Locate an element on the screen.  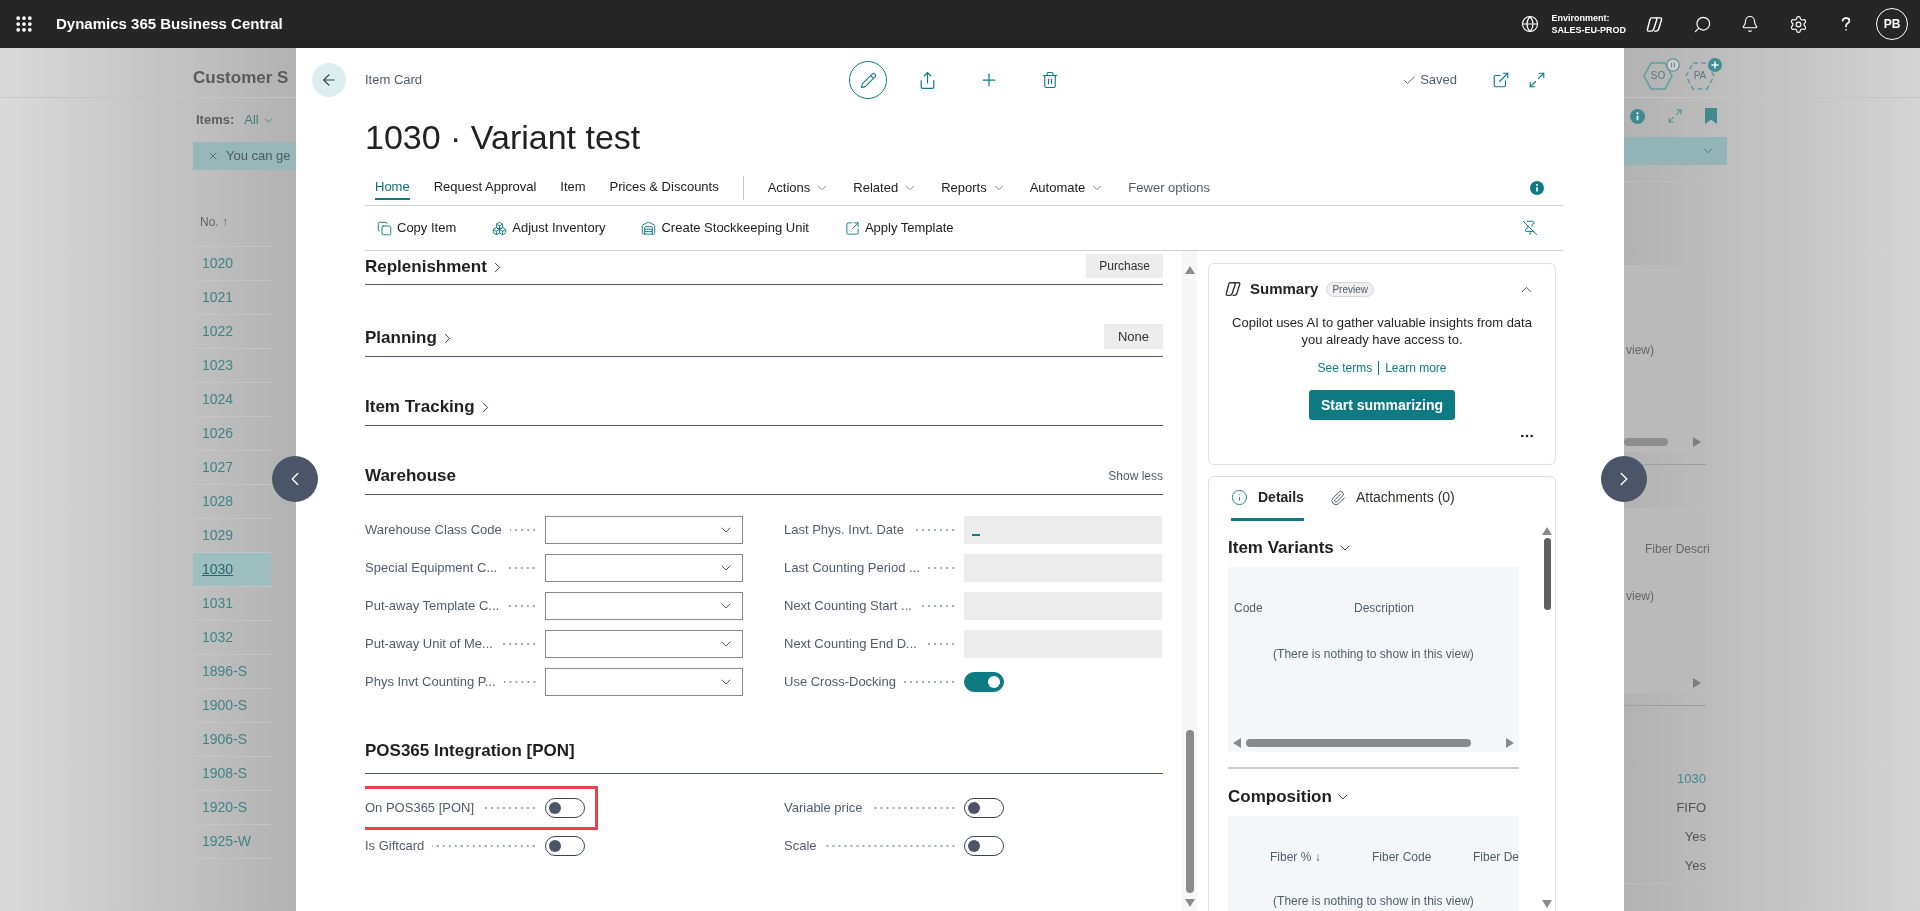
unpin-icon is located at coordinates (1530, 228).